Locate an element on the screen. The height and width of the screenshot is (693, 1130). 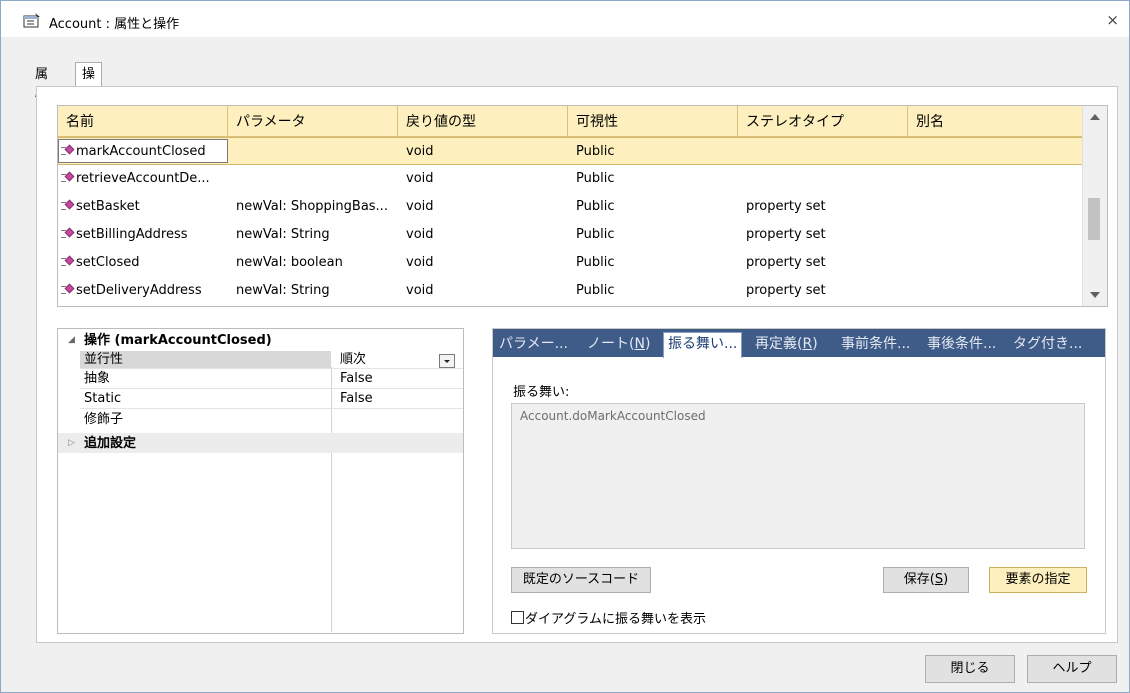
scroll-up-icon is located at coordinates (1095, 117).